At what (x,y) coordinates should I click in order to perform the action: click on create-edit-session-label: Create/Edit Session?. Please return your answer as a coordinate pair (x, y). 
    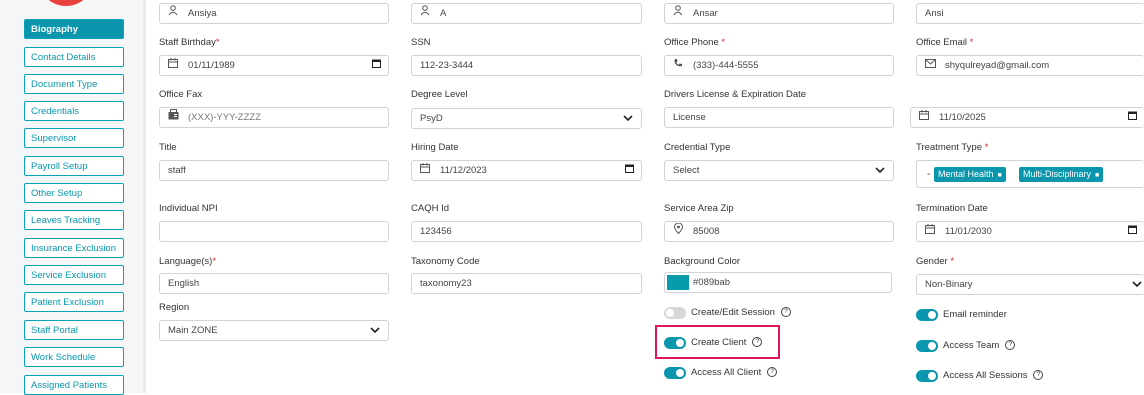
    Looking at the image, I should click on (741, 312).